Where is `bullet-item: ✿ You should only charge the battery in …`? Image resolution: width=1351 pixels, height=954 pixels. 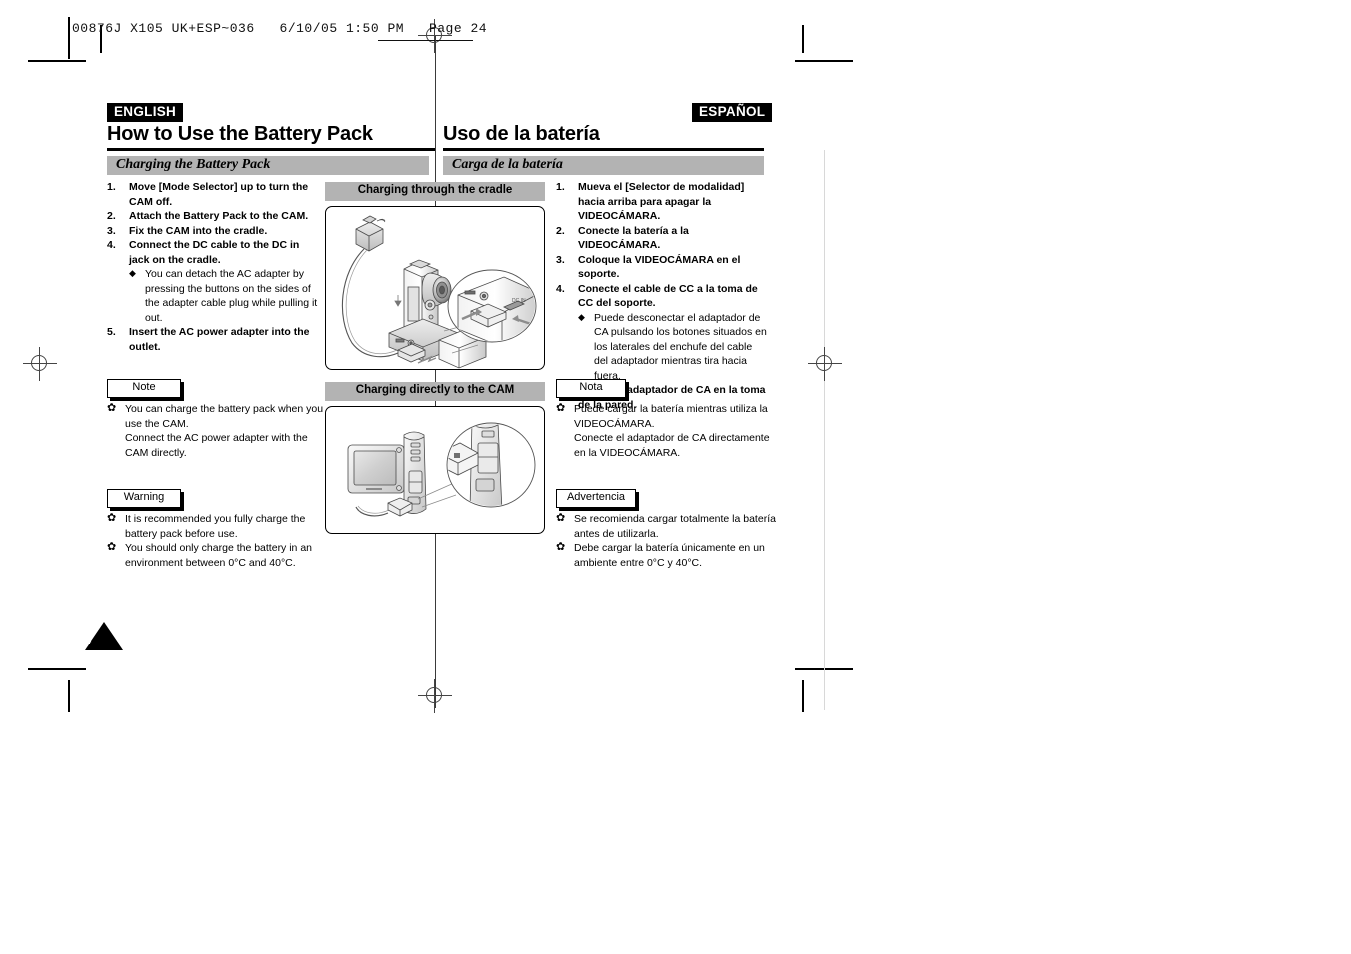 bullet-item: ✿ You should only charge the battery in … is located at coordinates (216, 555).